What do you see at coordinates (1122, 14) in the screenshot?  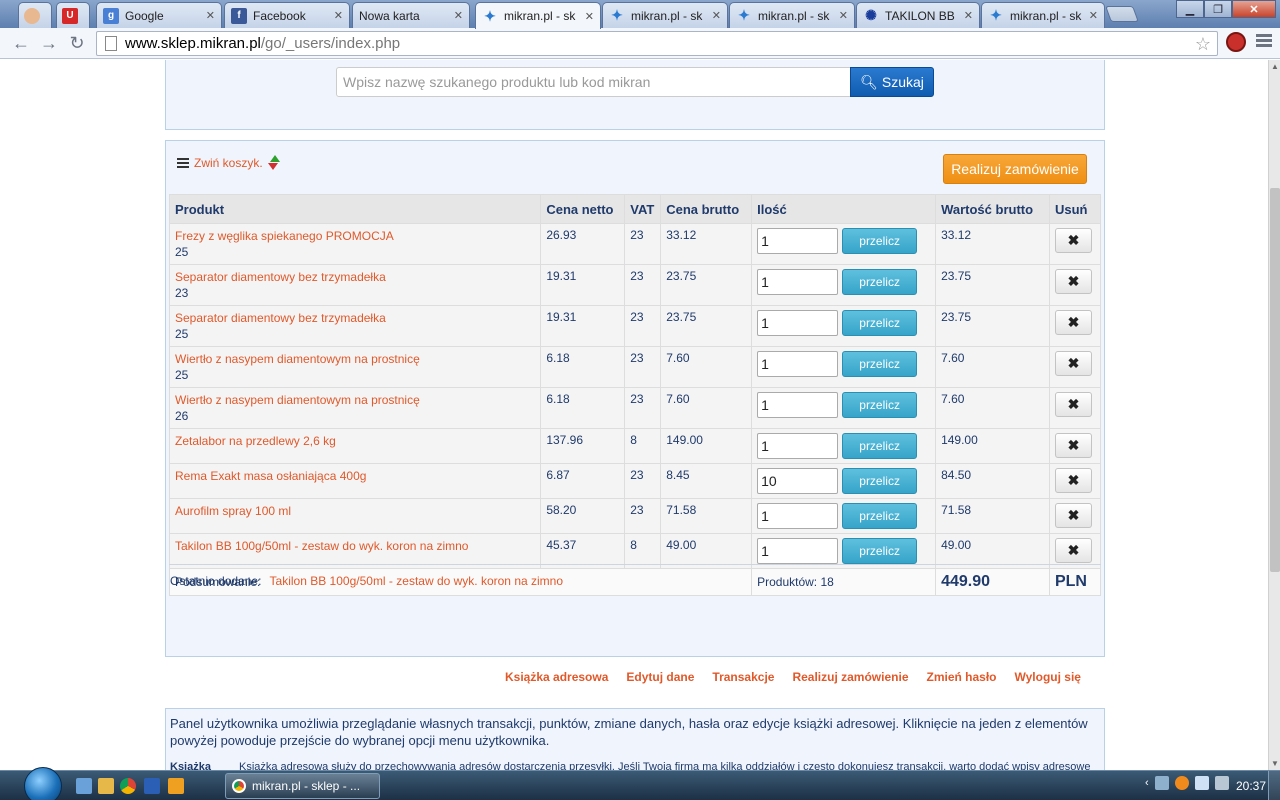 I see `new-tab-button` at bounding box center [1122, 14].